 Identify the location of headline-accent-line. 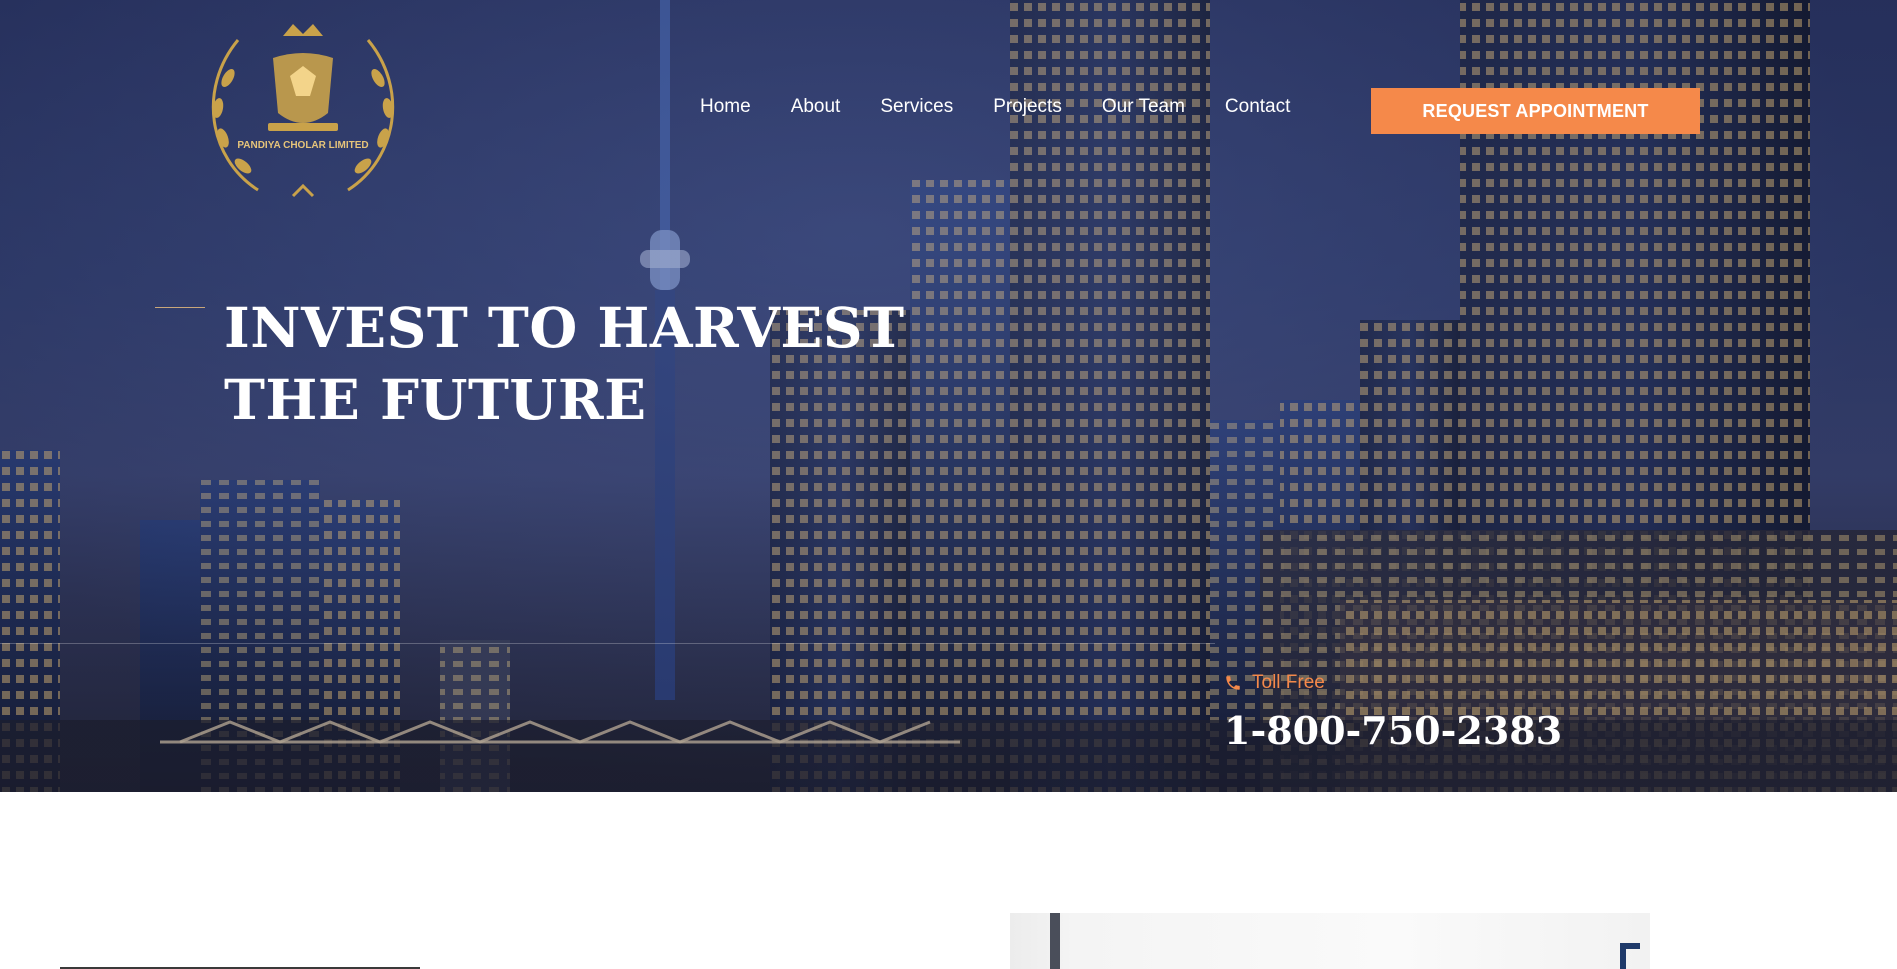
(180, 307).